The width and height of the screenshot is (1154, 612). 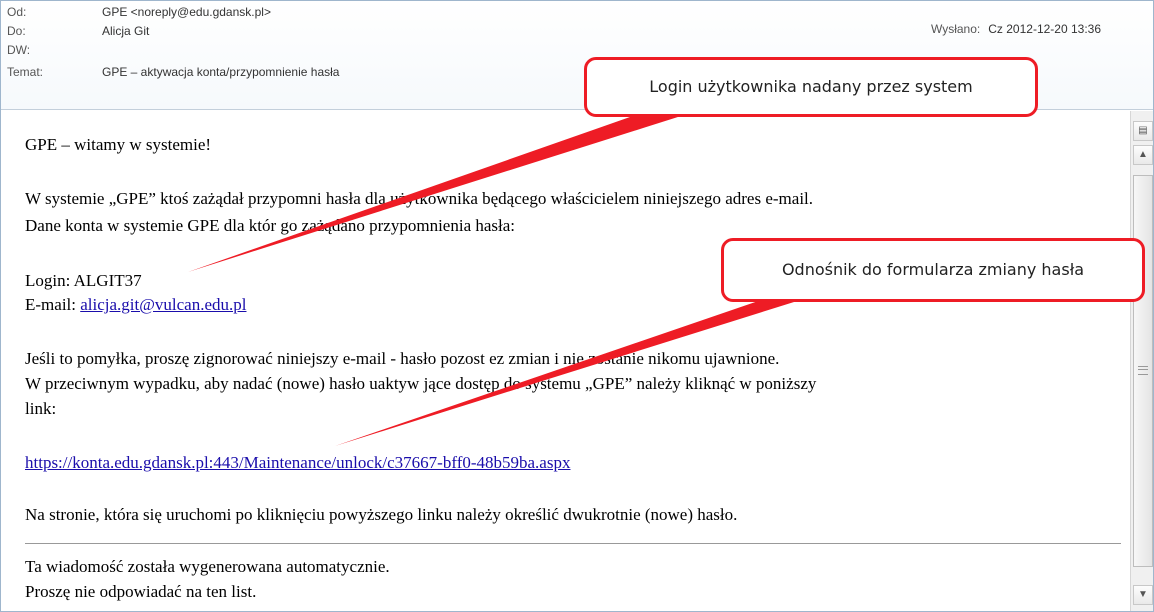 I want to click on login-callout: Login użytkownika nadany przez system, so click(x=811, y=87).